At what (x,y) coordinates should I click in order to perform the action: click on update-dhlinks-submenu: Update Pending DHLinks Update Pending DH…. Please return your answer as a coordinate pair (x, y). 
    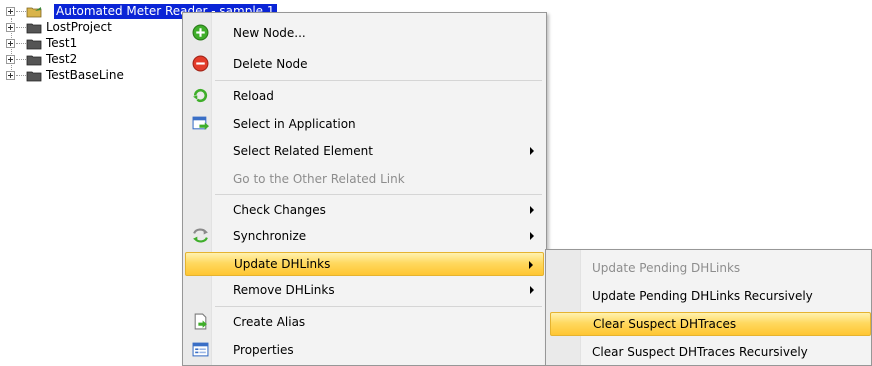
    Looking at the image, I should click on (708, 307).